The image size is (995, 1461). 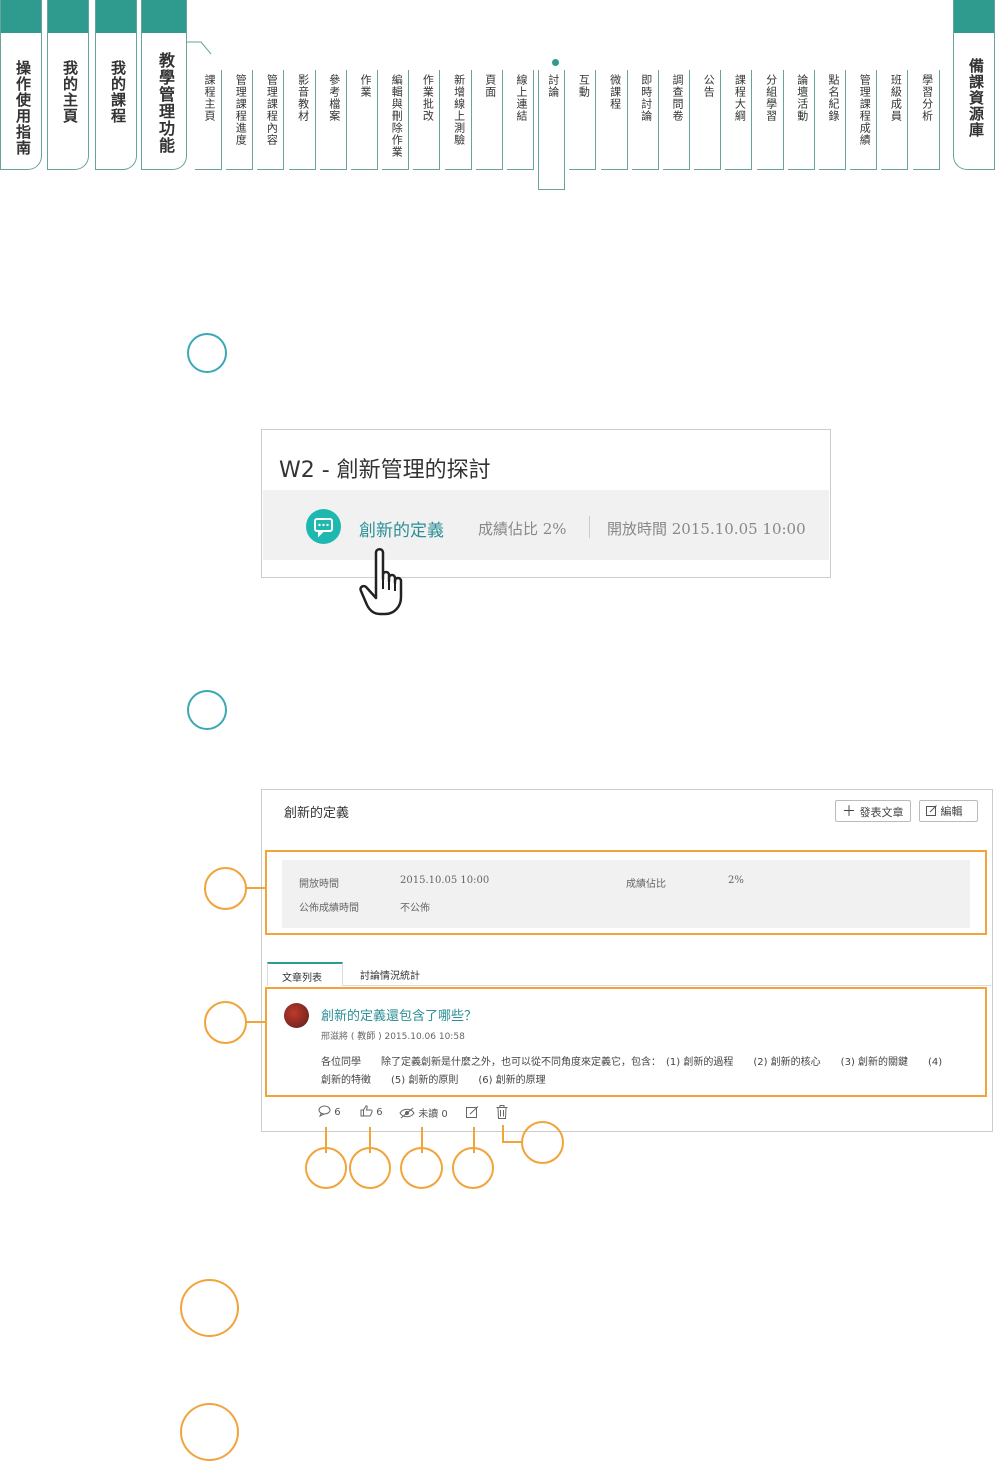 I want to click on discussion-title: 創新的定義, so click(x=317, y=813).